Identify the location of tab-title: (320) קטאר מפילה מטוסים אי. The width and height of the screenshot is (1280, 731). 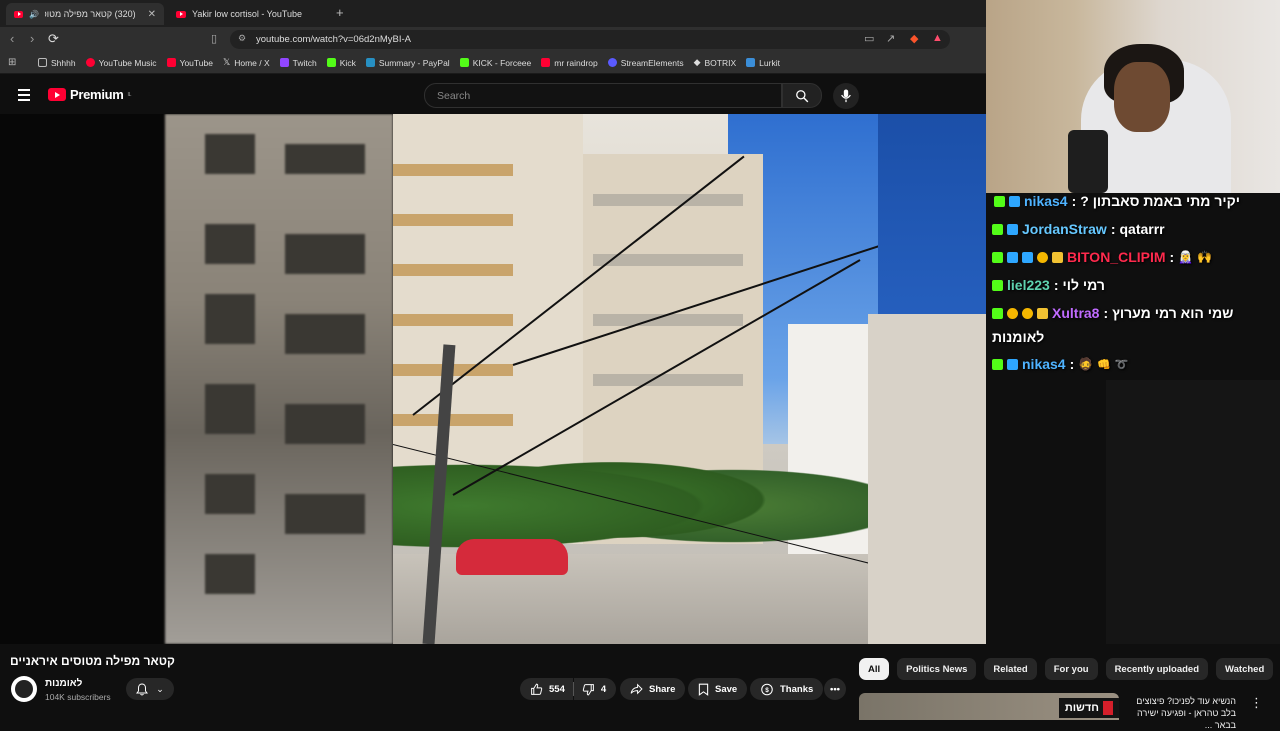
(90, 14).